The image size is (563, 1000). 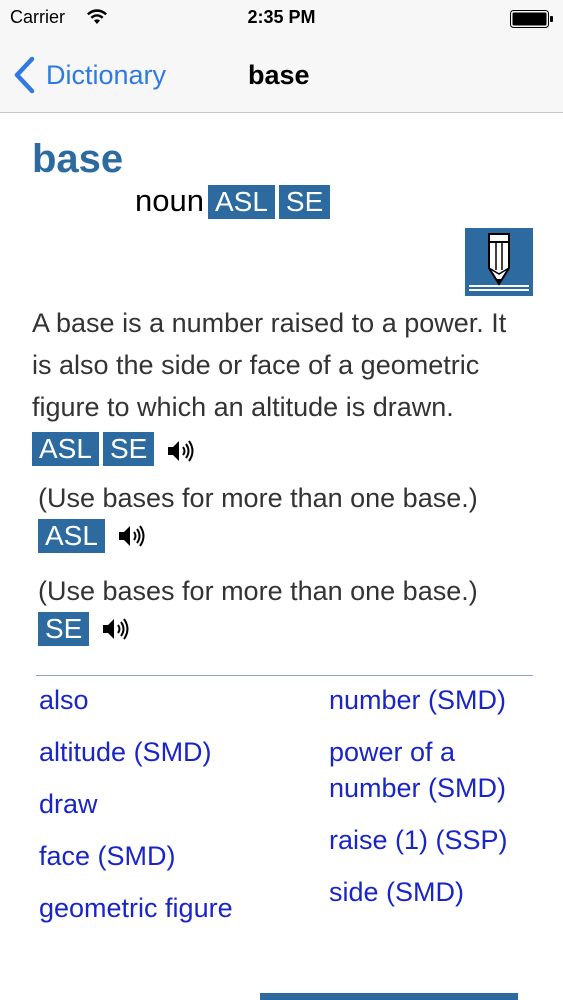 I want to click on asl-tag-button: ASL, so click(x=241, y=202).